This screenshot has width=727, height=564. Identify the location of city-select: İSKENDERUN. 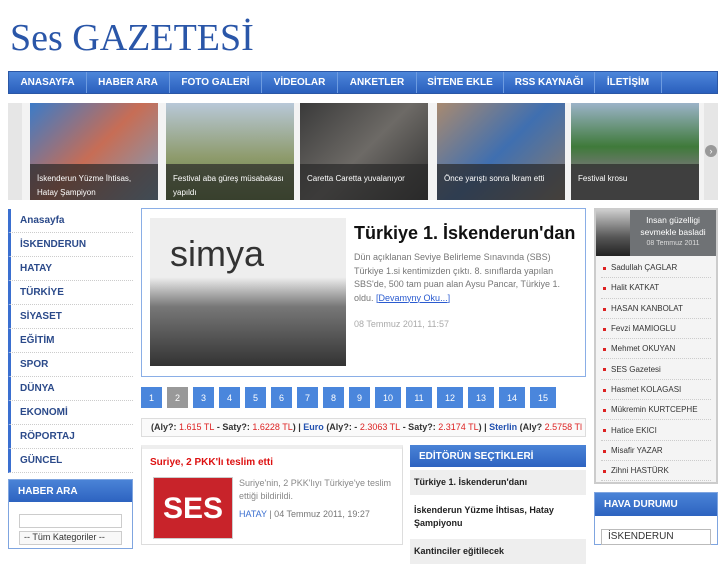
(656, 537).